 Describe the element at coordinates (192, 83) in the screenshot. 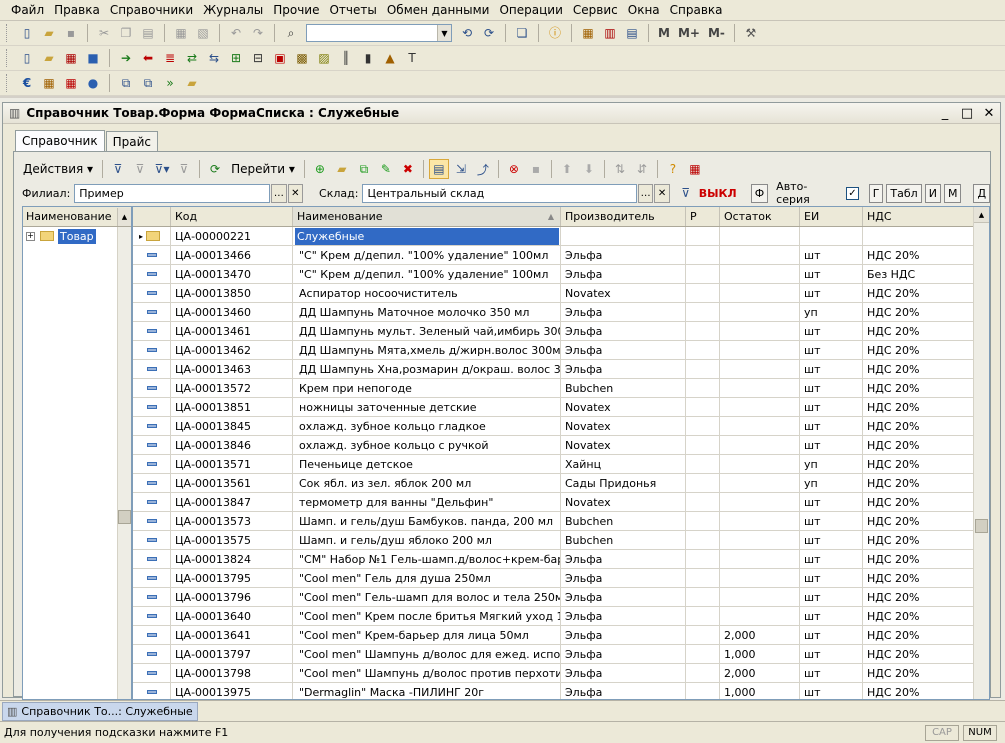

I see `package-icon: ▰` at that location.